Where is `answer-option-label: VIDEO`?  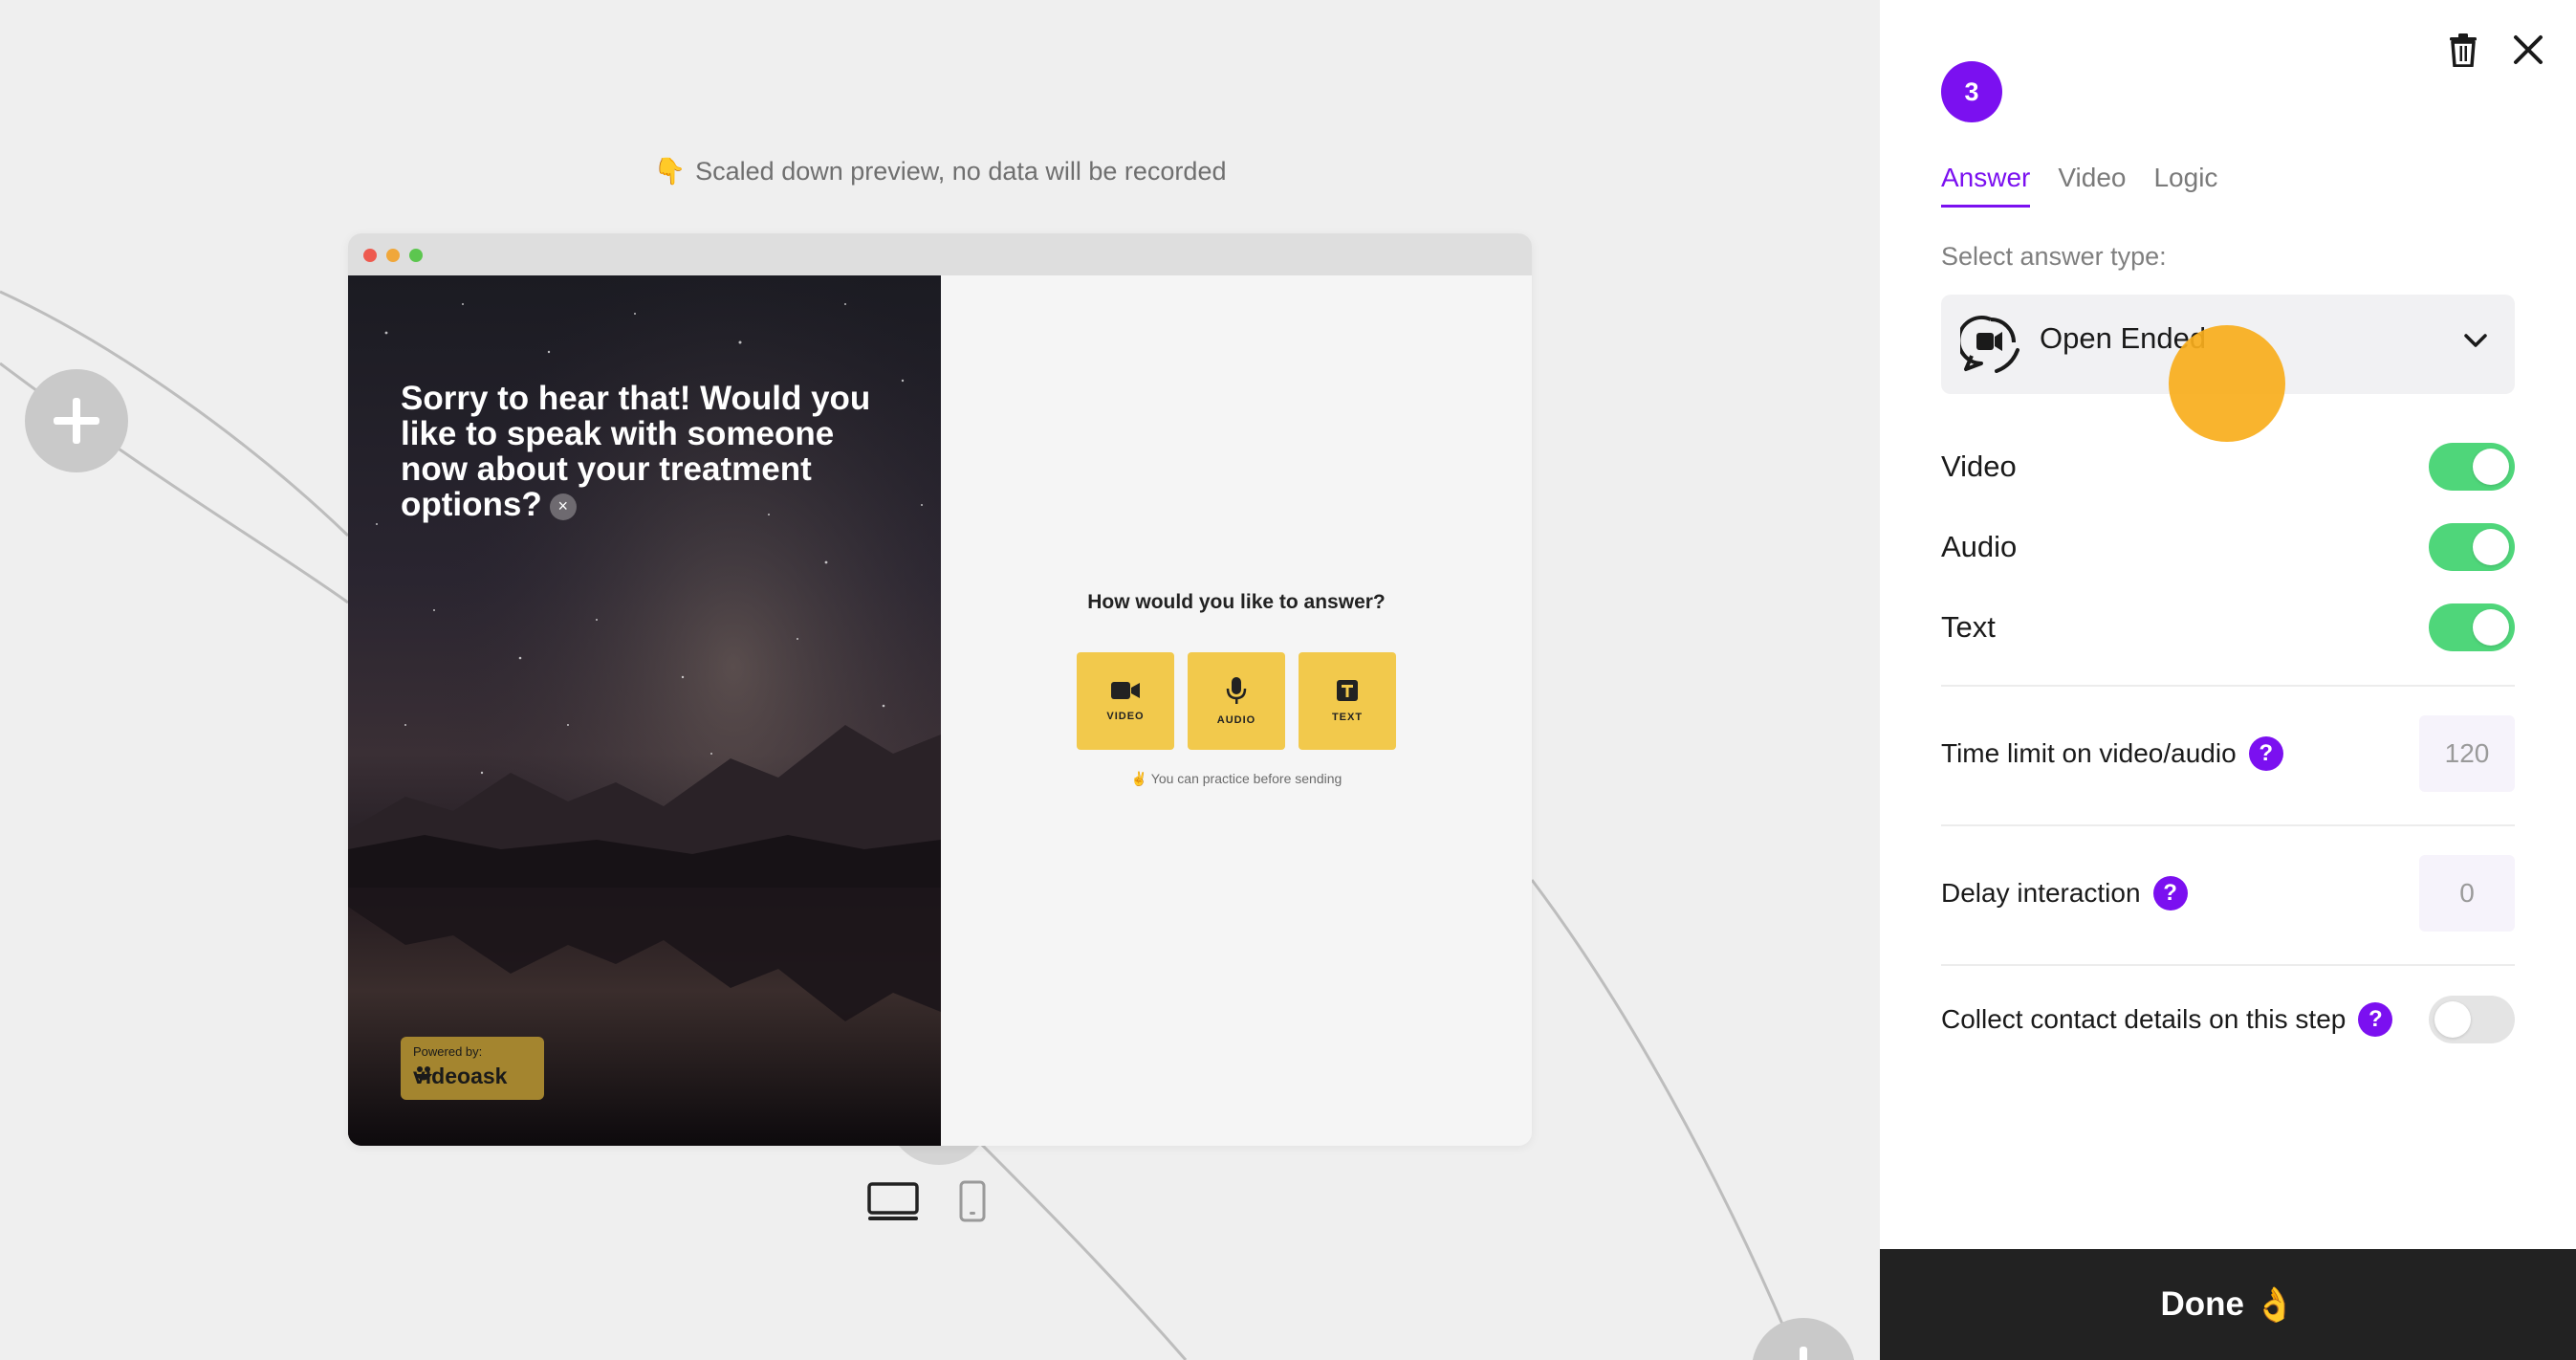
answer-option-label: VIDEO is located at coordinates (1125, 716).